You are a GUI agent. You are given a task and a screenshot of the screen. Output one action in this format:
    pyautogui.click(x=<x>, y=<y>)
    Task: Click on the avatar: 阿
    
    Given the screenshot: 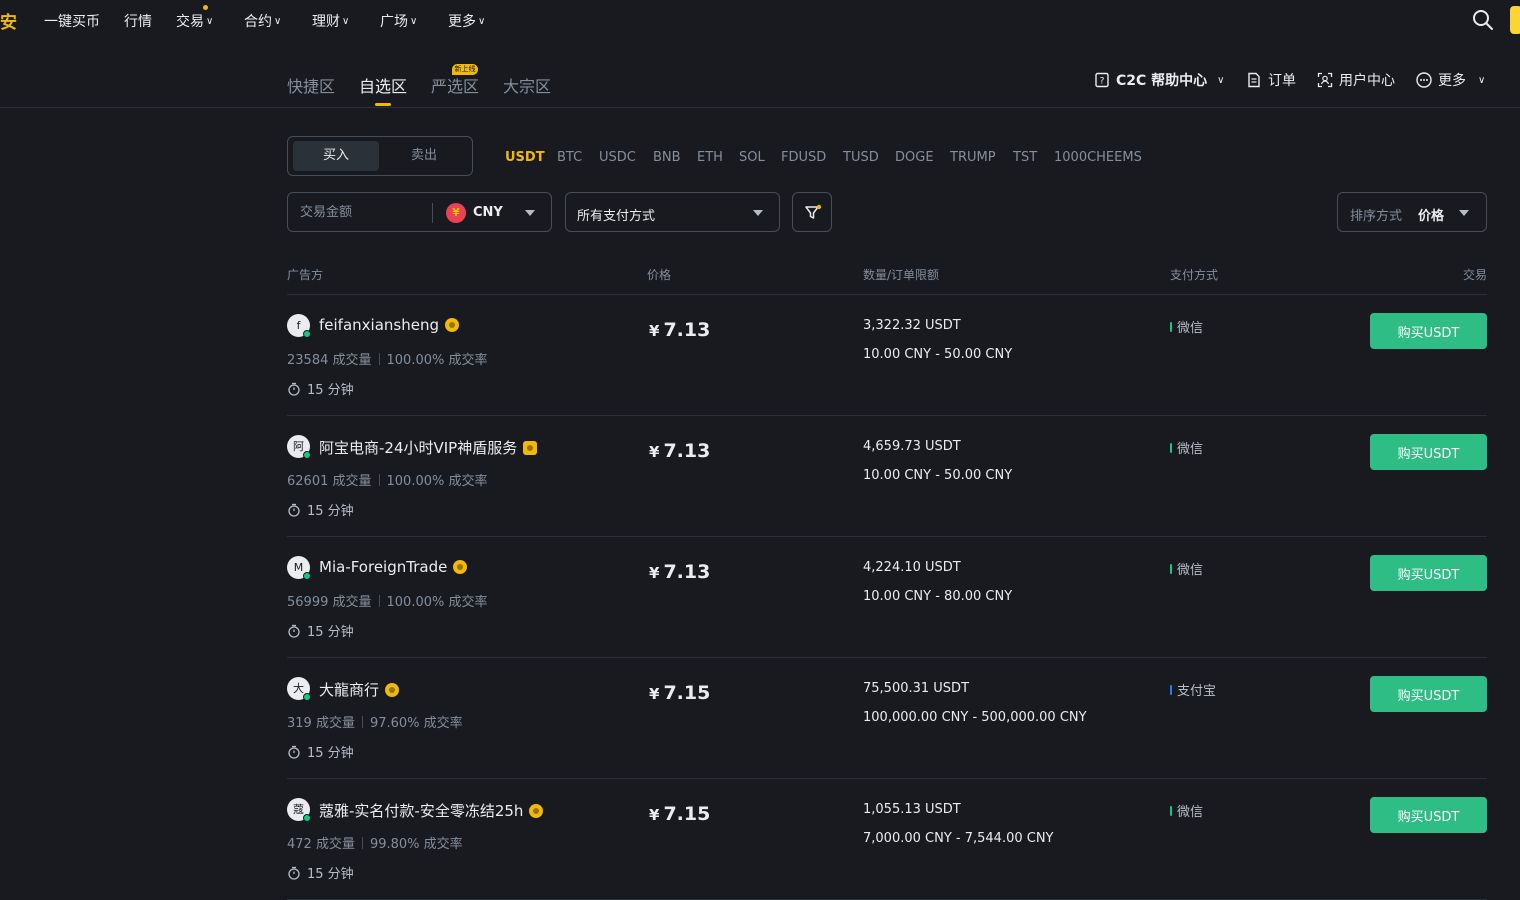 What is the action you would take?
    pyautogui.click(x=299, y=447)
    